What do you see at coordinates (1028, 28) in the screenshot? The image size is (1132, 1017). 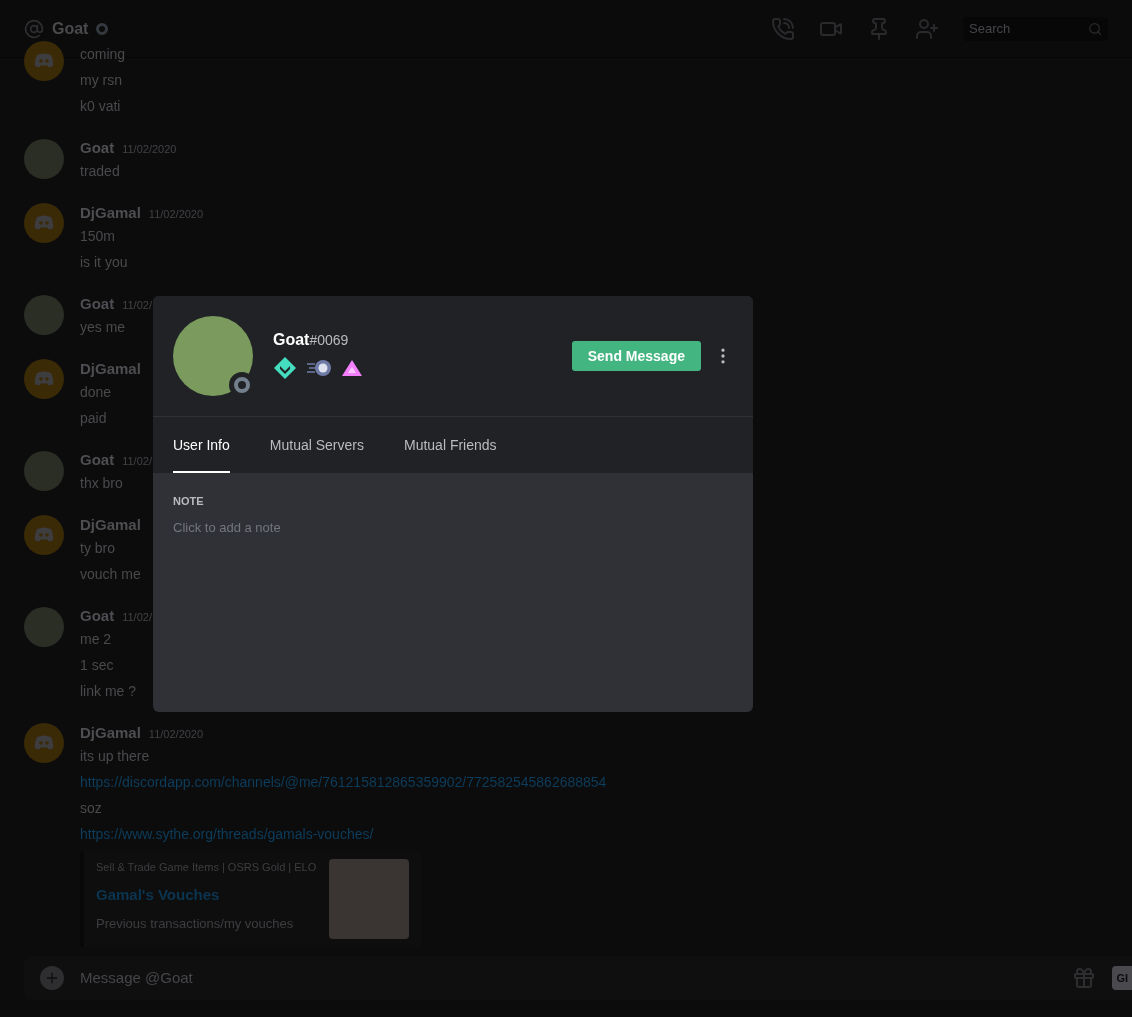 I see `search-input: Search` at bounding box center [1028, 28].